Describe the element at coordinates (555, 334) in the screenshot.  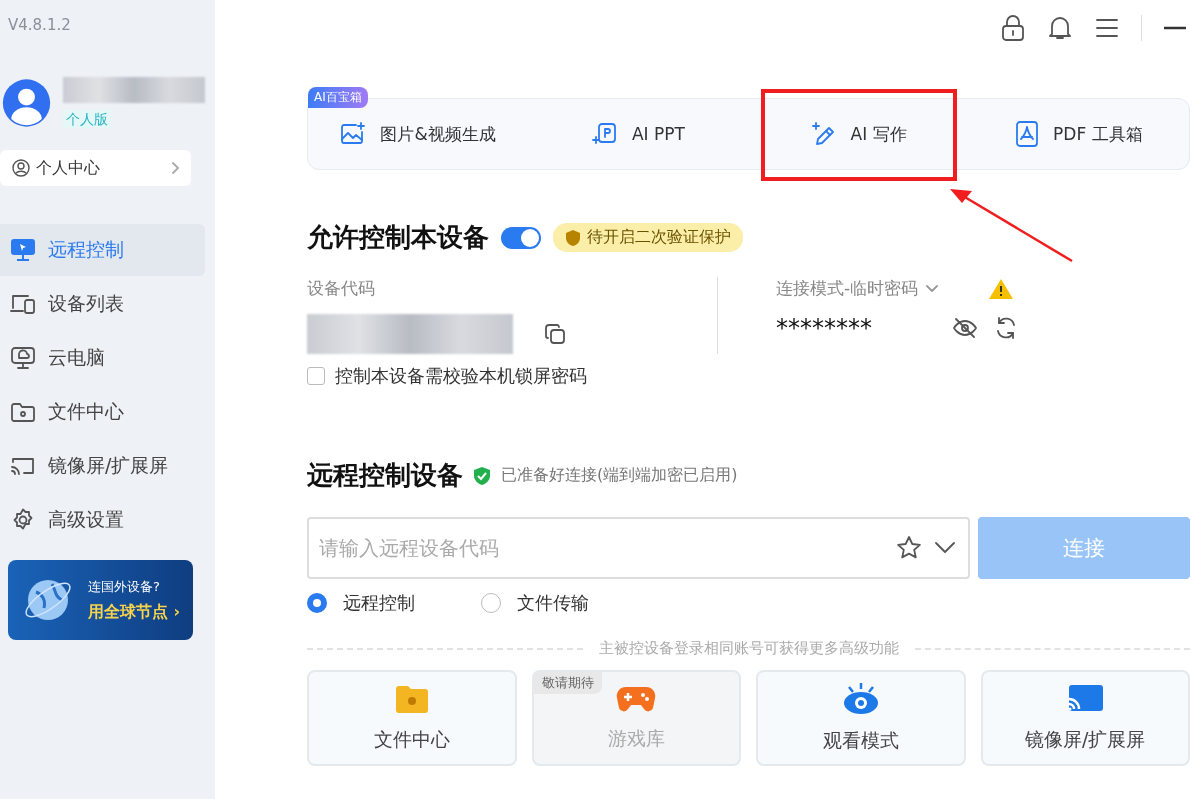
I see `copy-icon` at that location.